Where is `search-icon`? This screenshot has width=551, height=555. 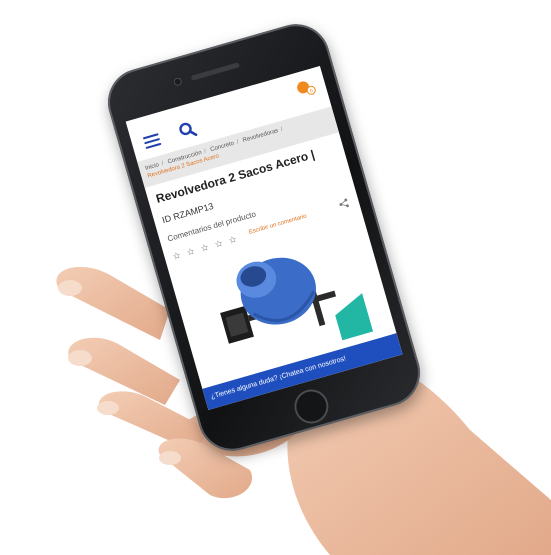 search-icon is located at coordinates (187, 130).